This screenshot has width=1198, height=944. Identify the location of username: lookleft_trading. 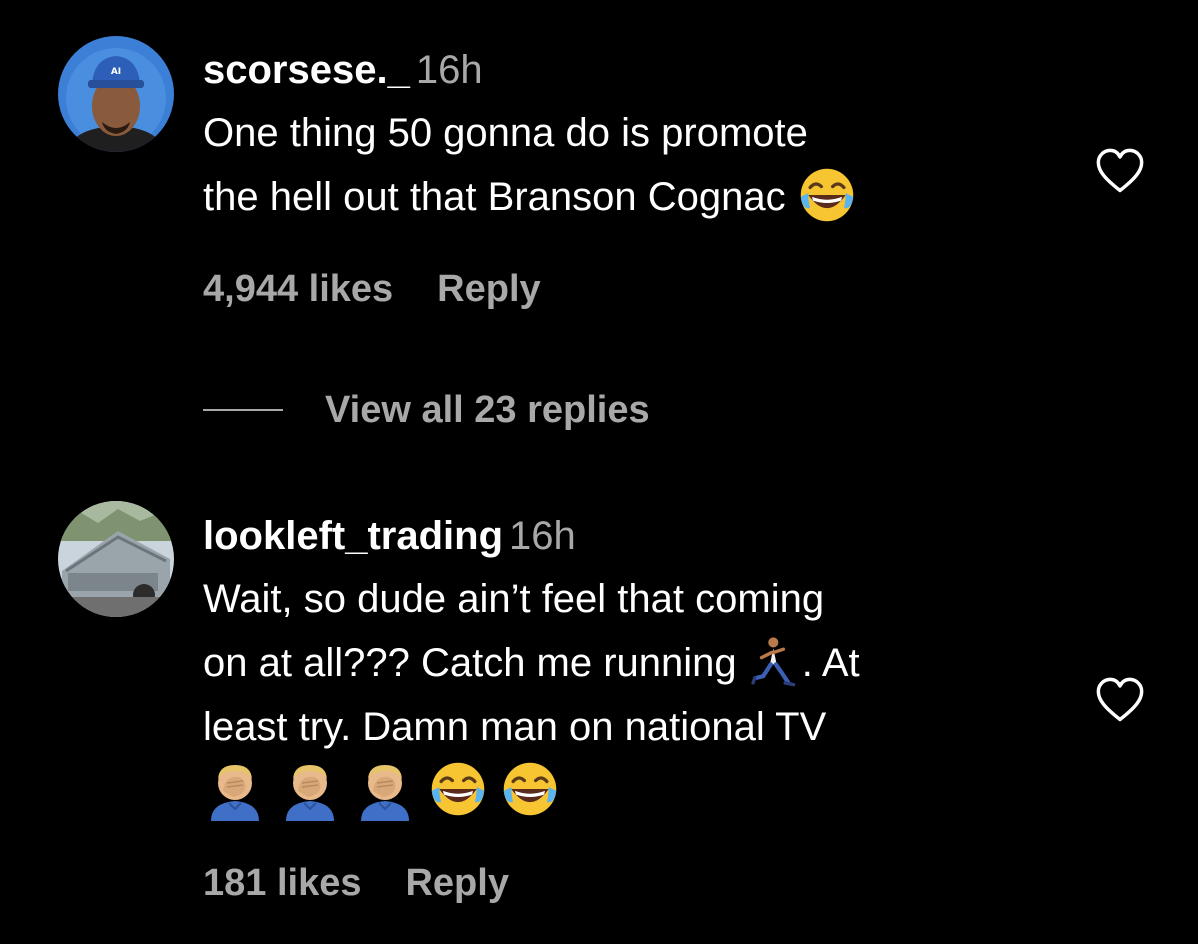
(353, 536).